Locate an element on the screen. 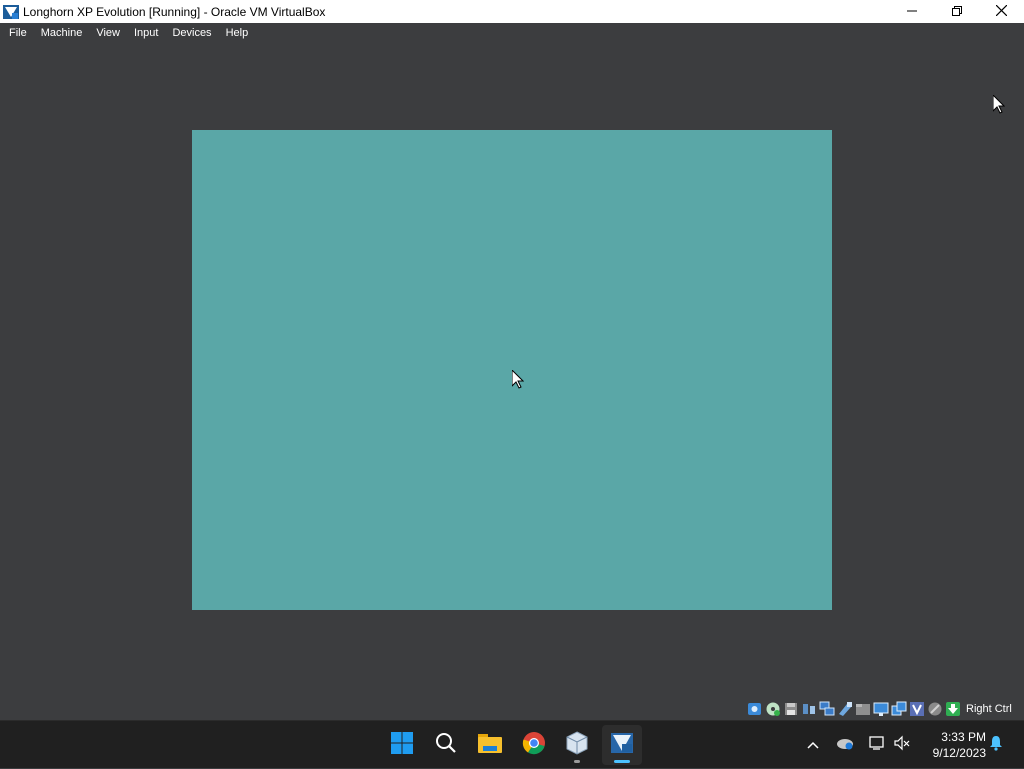  mouse-integration-icon is located at coordinates (935, 709).